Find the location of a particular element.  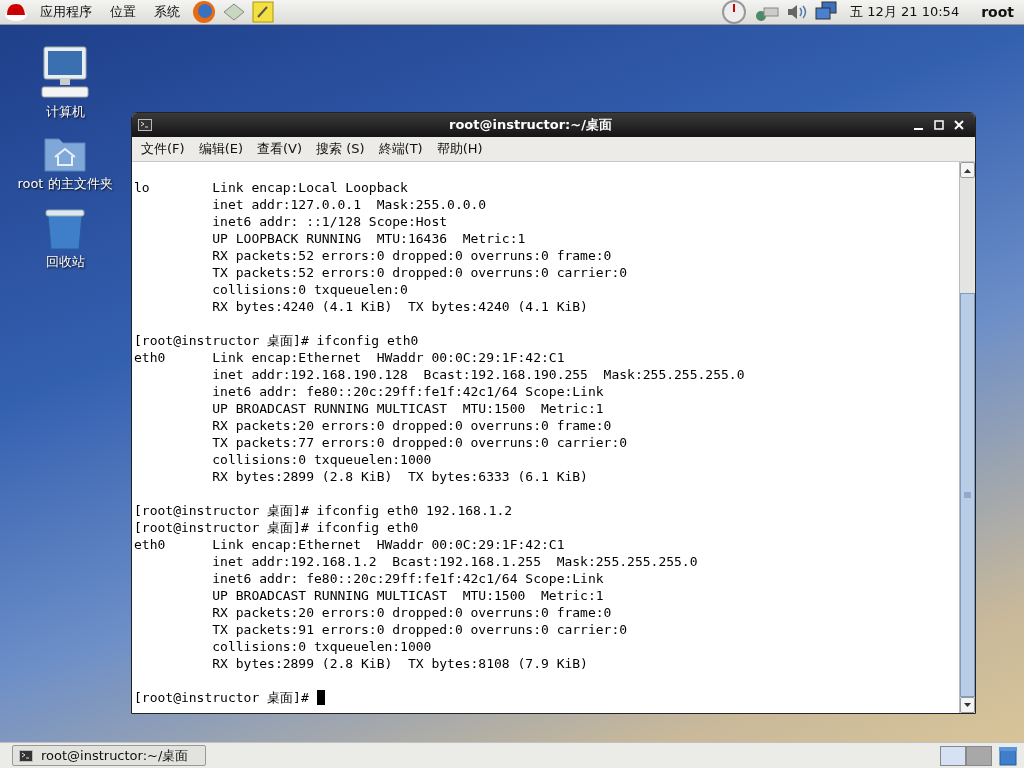

terminal-line: RX bytes:2899 (2.8 KiB) TX bytes:8108 (7.9 KiB) is located at coordinates (400, 663).